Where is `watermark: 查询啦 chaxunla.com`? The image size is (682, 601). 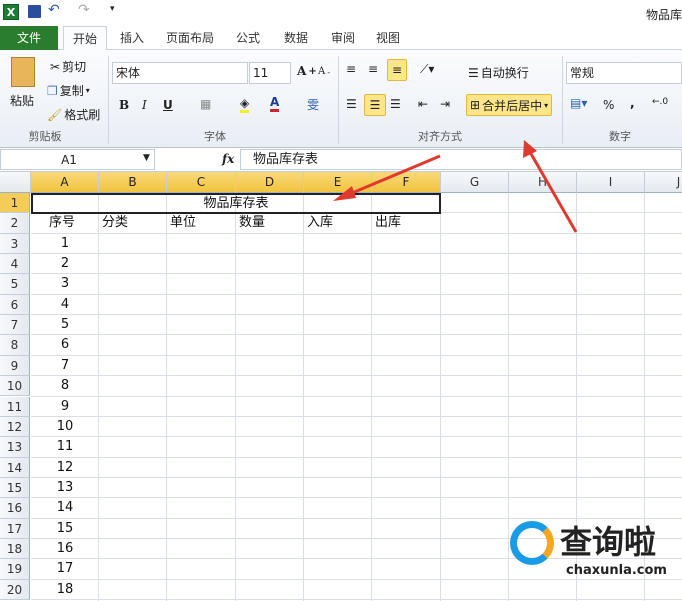 watermark: 查询啦 chaxunla.com is located at coordinates (593, 550).